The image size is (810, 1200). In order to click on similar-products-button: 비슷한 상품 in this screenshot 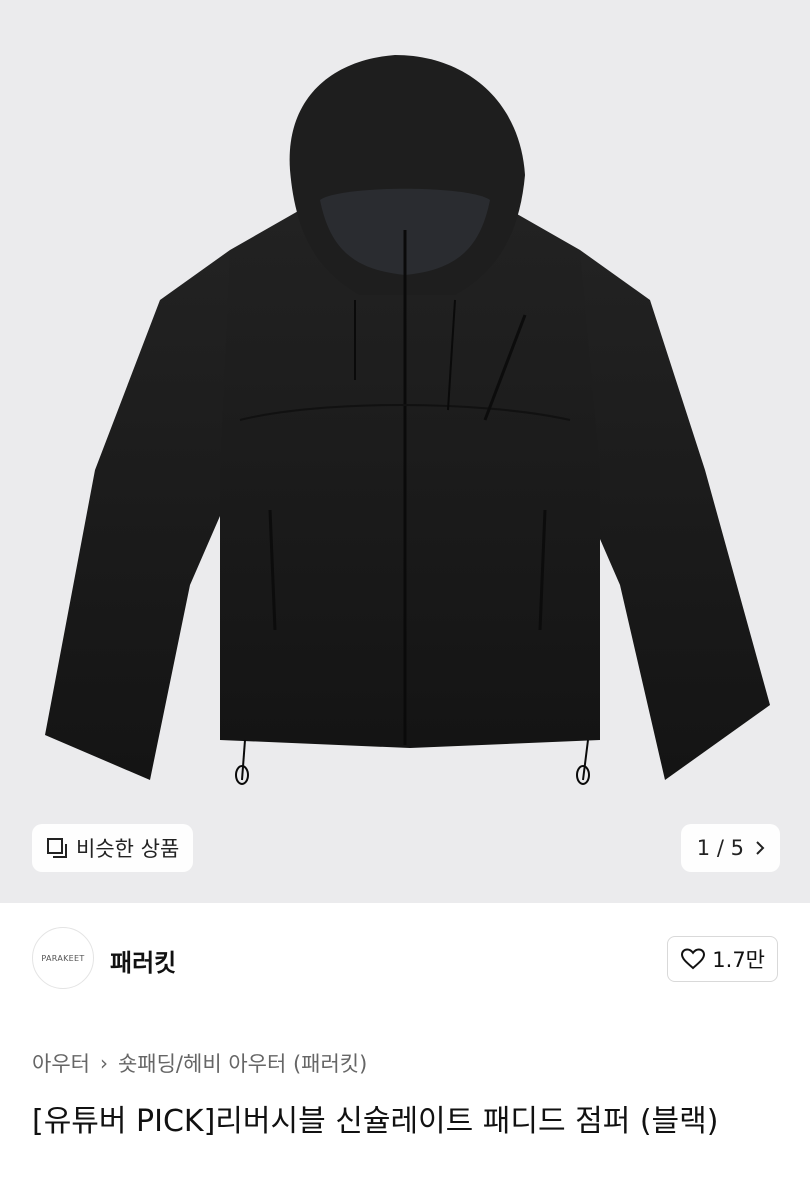, I will do `click(113, 848)`.